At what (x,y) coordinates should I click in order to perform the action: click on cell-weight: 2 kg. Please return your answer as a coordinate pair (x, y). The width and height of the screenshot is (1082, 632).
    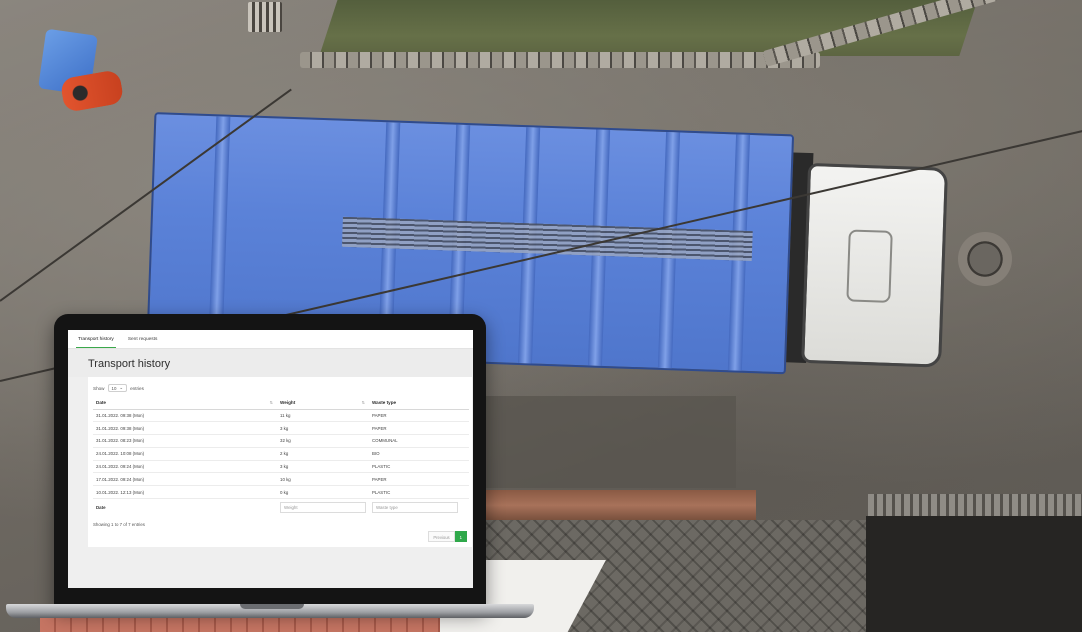
    Looking at the image, I should click on (323, 454).